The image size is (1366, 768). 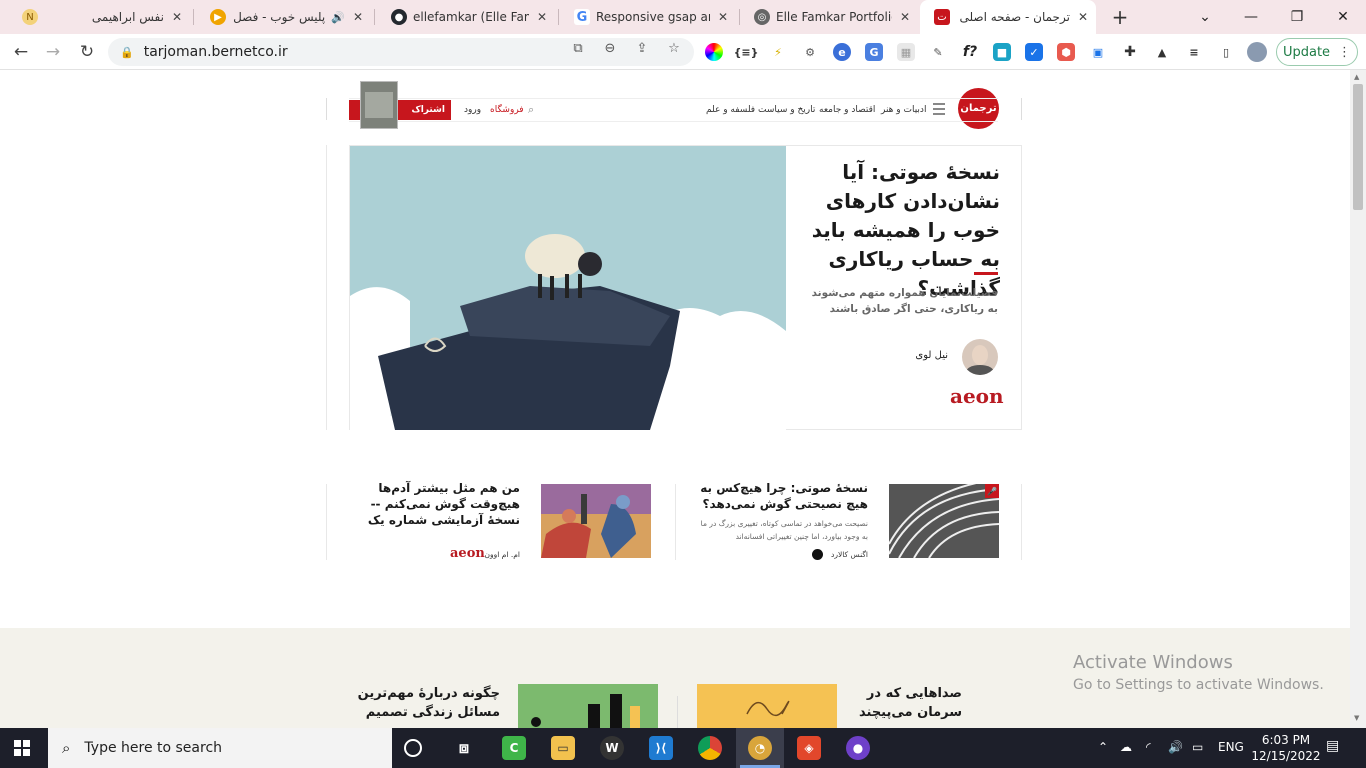 What do you see at coordinates (710, 748) in the screenshot?
I see `chrome-icon` at bounding box center [710, 748].